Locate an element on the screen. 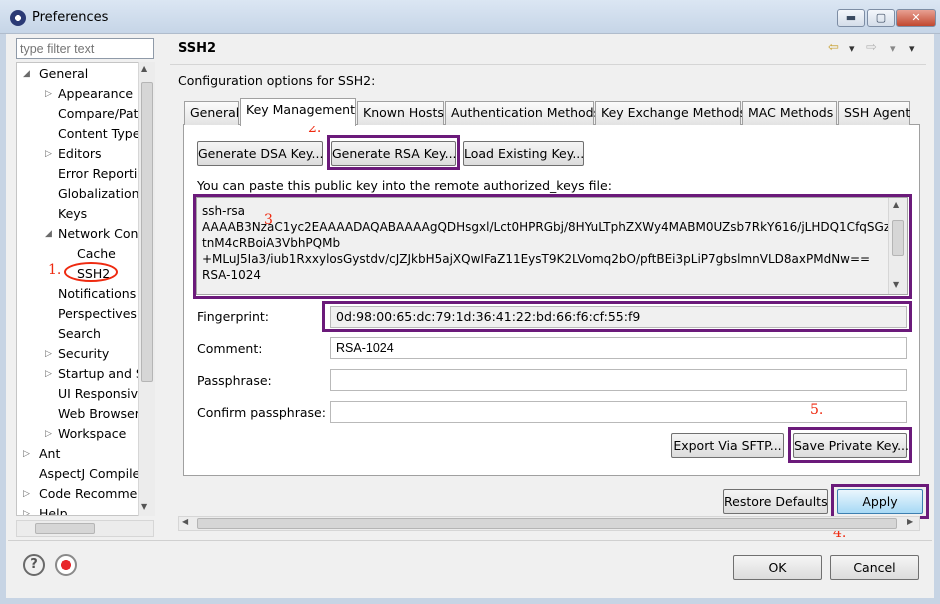 The width and height of the screenshot is (940, 604). forward-icon: ⇨ is located at coordinates (871, 47).